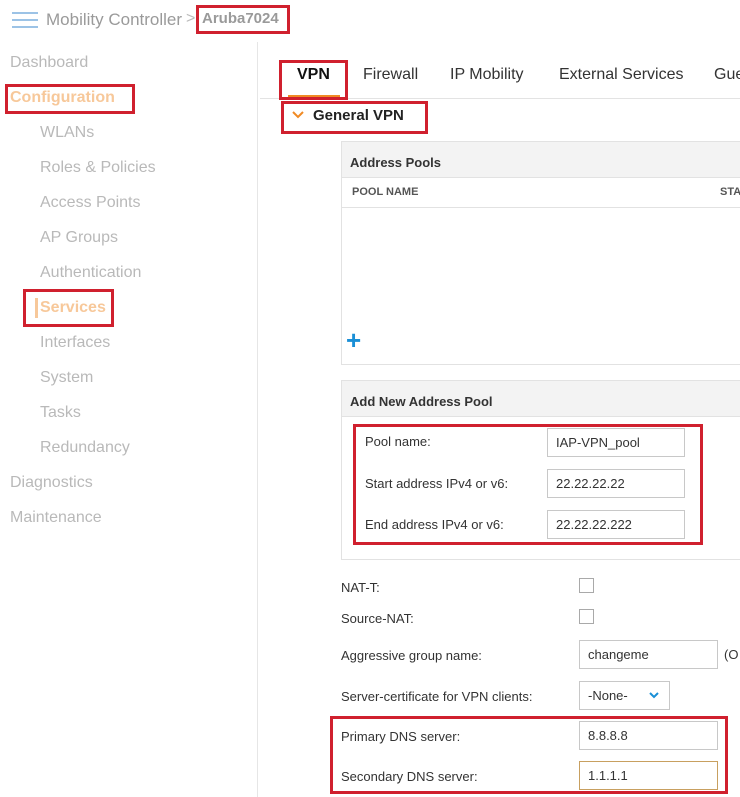 Image resolution: width=740 pixels, height=797 pixels. Describe the element at coordinates (398, 441) in the screenshot. I see `pool-name-label: Pool name:` at that location.